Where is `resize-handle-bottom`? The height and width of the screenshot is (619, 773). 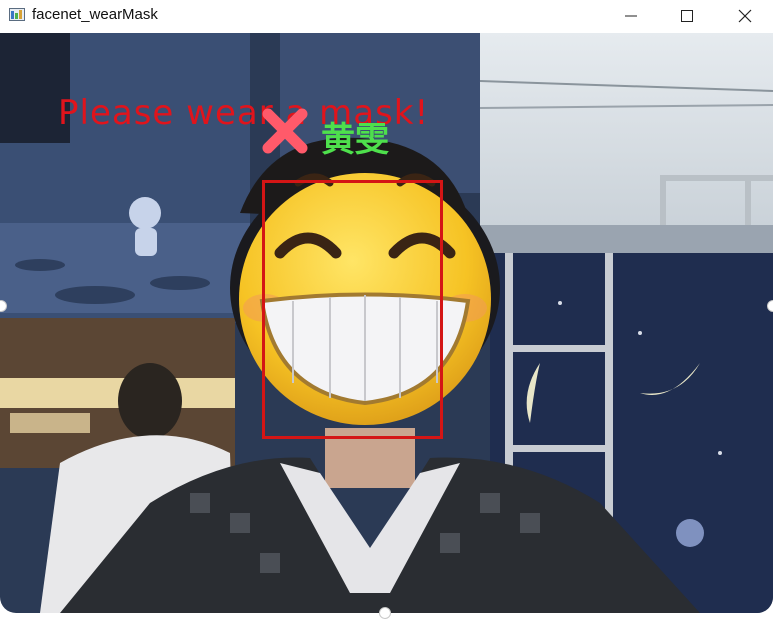 resize-handle-bottom is located at coordinates (385, 613).